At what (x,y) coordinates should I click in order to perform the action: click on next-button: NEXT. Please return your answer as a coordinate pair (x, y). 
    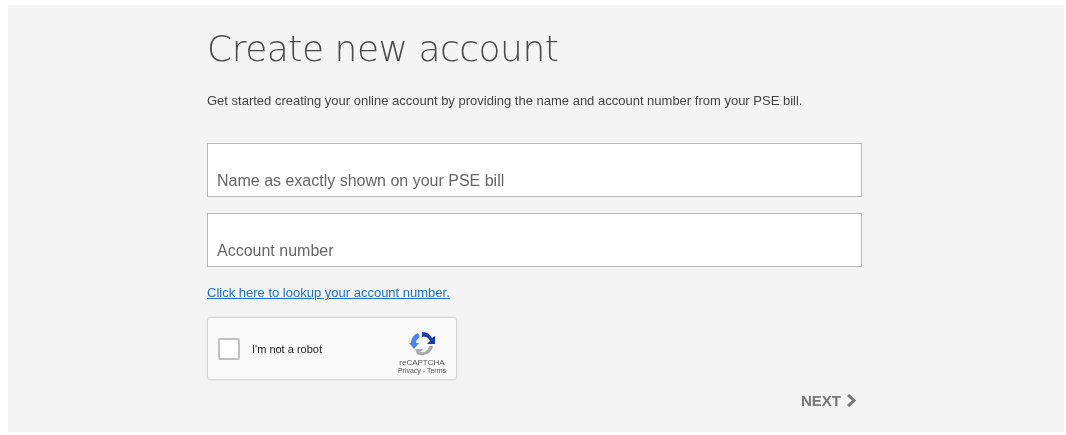
    Looking at the image, I should click on (828, 400).